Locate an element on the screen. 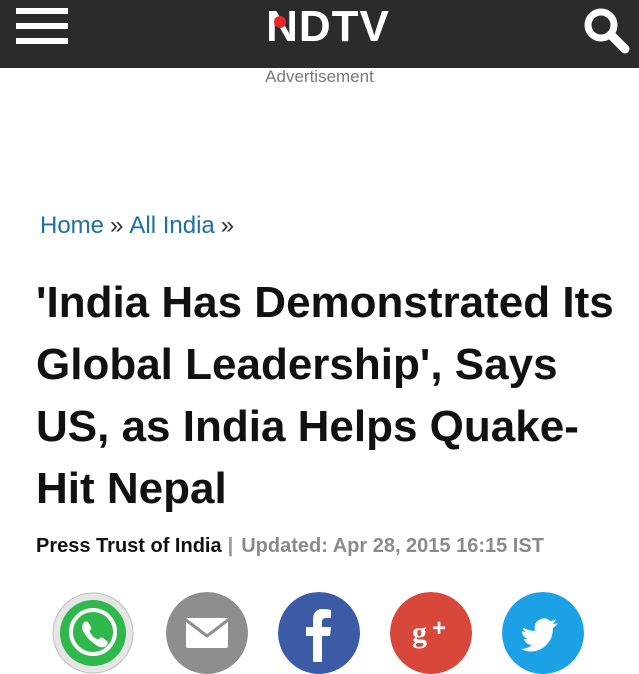 The height and width of the screenshot is (674, 639). google-plus-share-button: g + is located at coordinates (431, 633).